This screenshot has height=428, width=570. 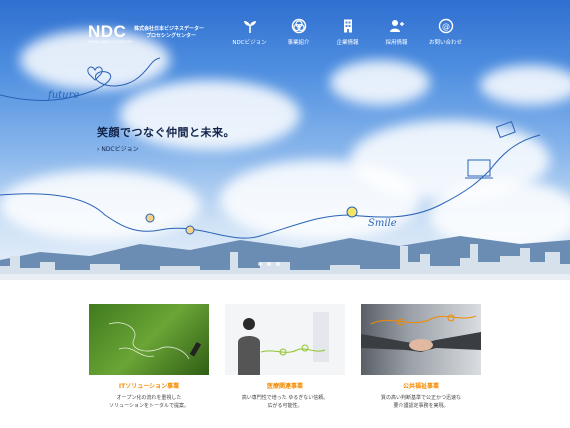 What do you see at coordinates (396, 26) in the screenshot?
I see `person-add-icon` at bounding box center [396, 26].